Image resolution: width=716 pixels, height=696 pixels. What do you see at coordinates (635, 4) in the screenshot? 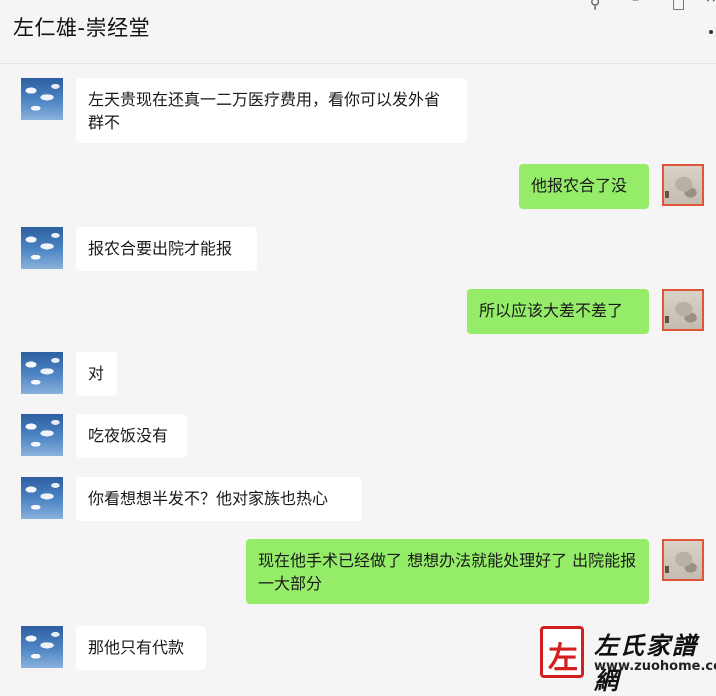
I see `minimize-icon: –` at bounding box center [635, 4].